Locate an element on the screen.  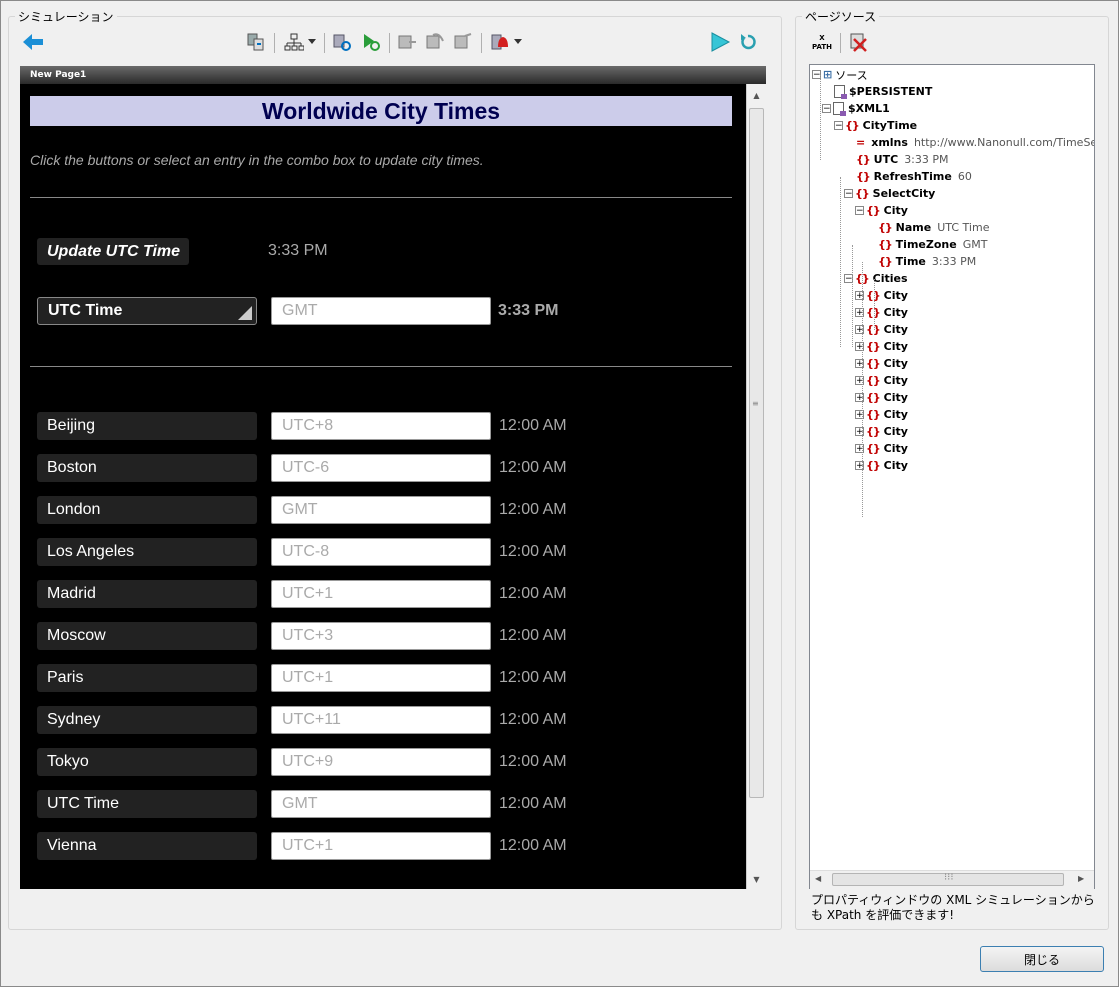
clear-xpath-icon is located at coordinates (858, 42).